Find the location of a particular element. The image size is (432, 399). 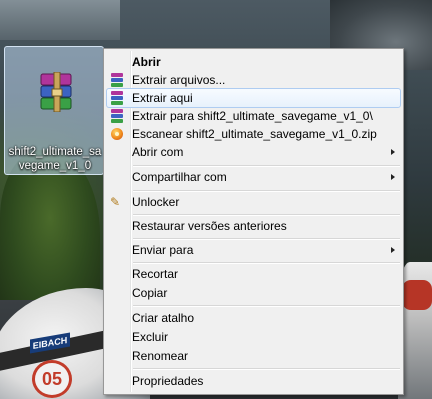

menu-item-label: Renomear is located at coordinates (160, 356).